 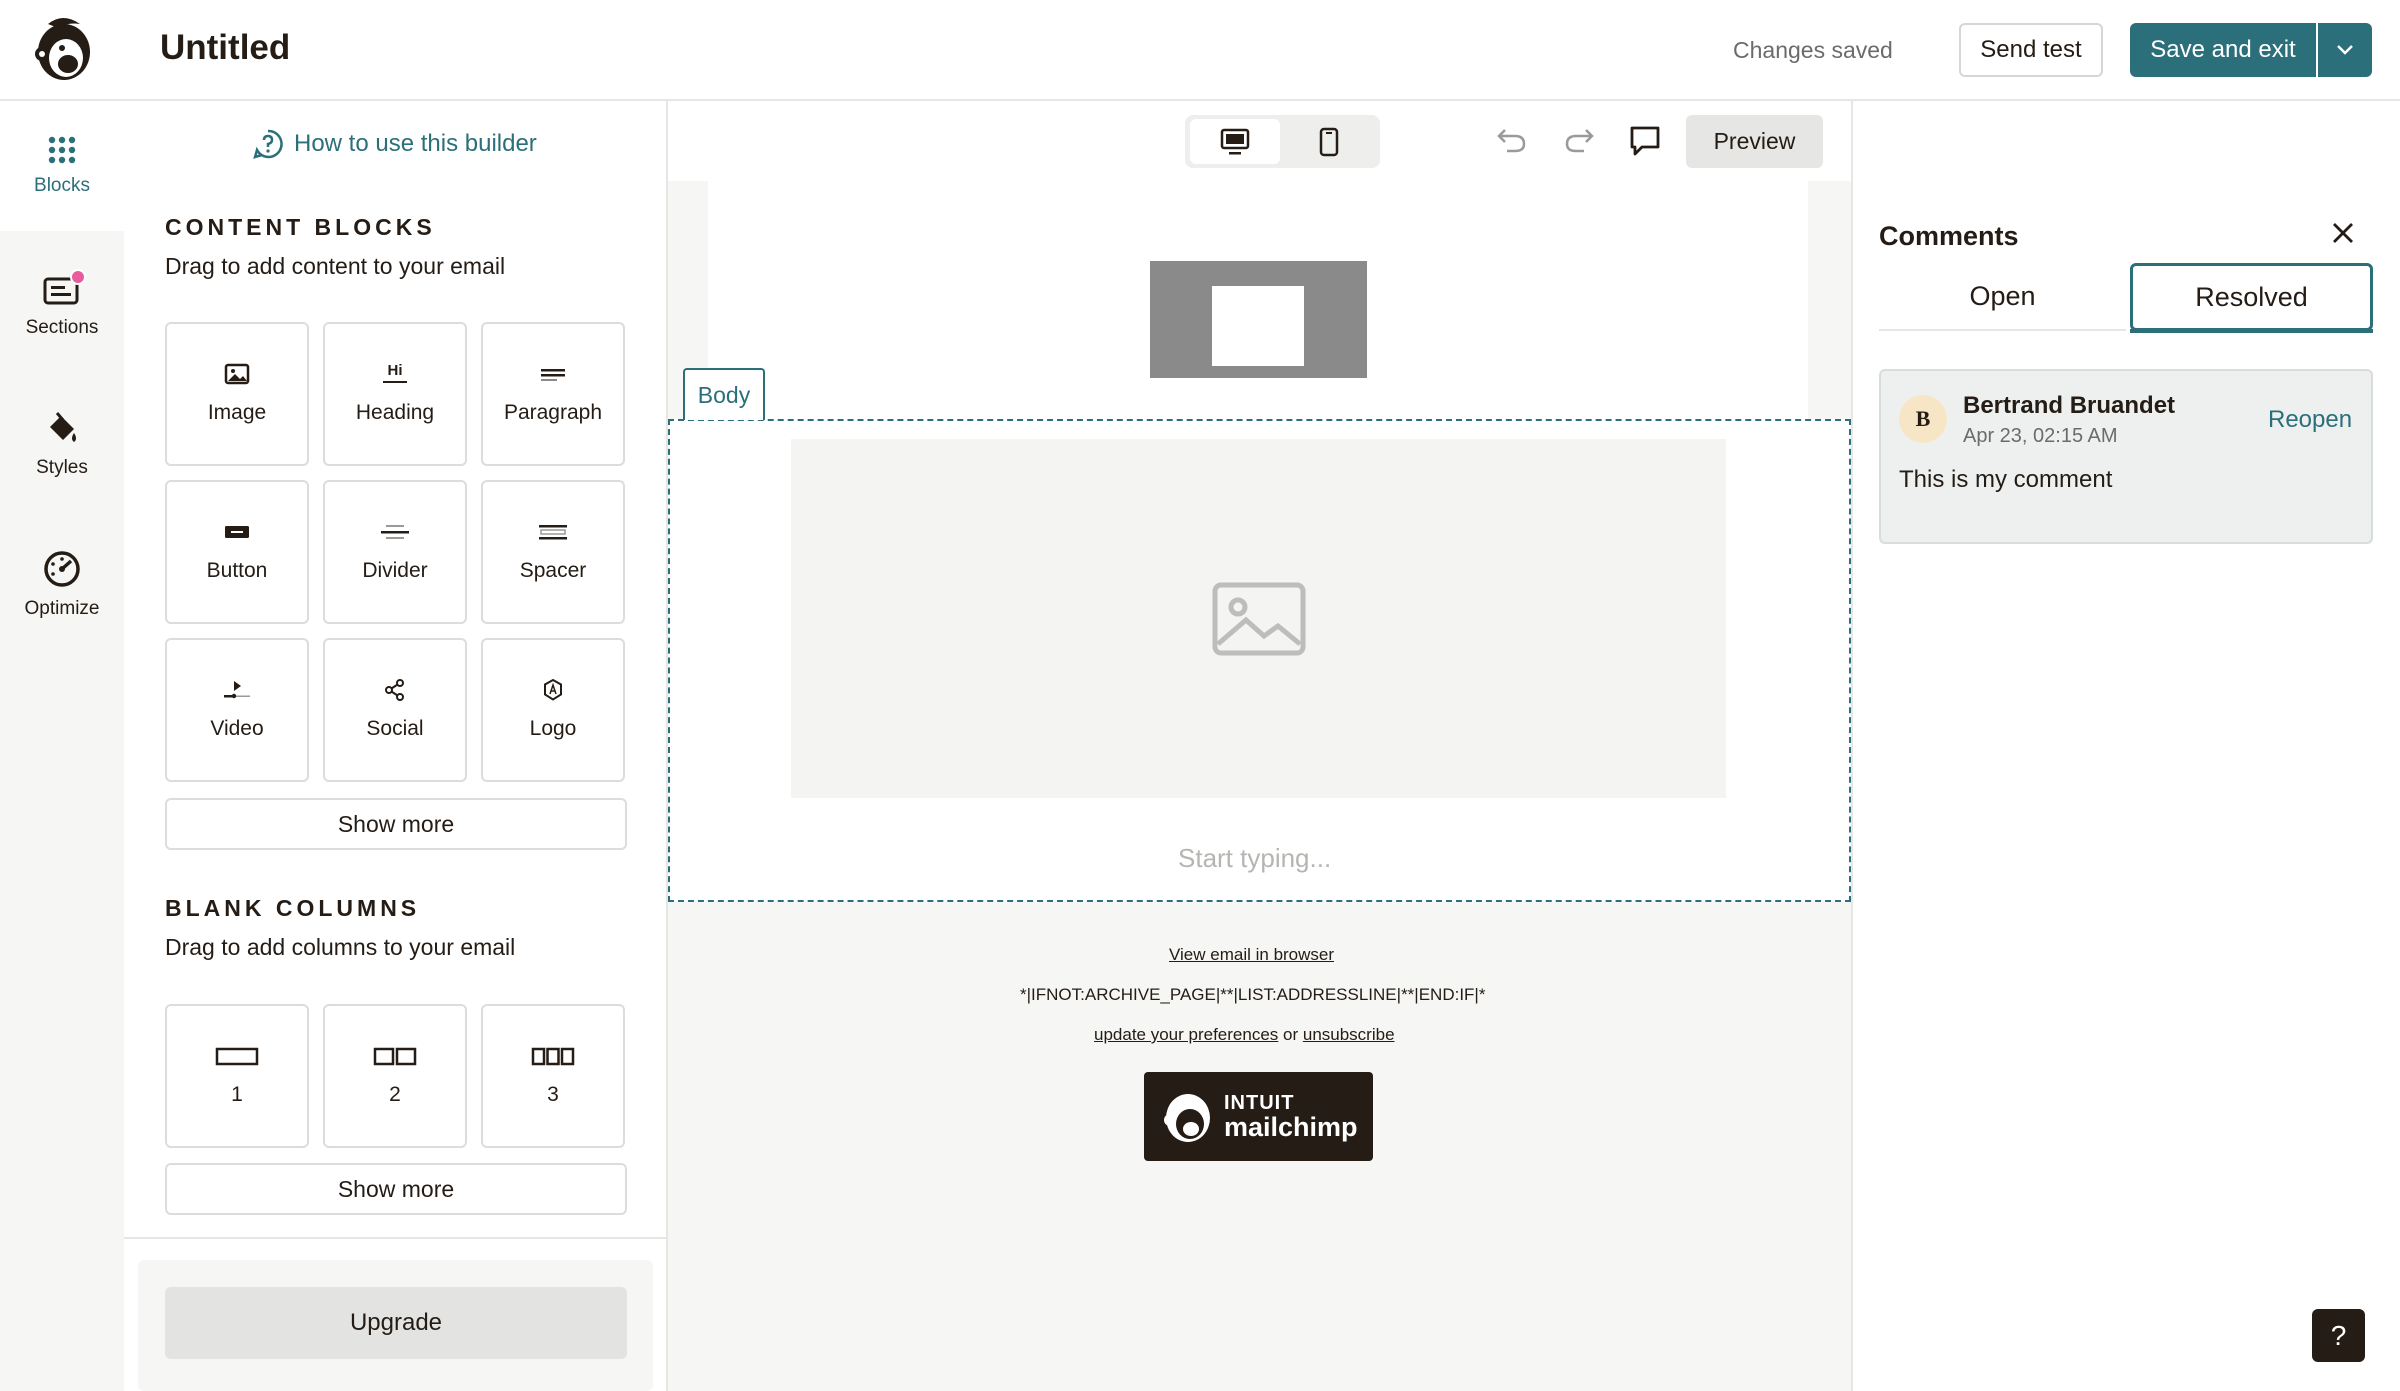 I want to click on column-tile-1: 1, so click(x=237, y=1076).